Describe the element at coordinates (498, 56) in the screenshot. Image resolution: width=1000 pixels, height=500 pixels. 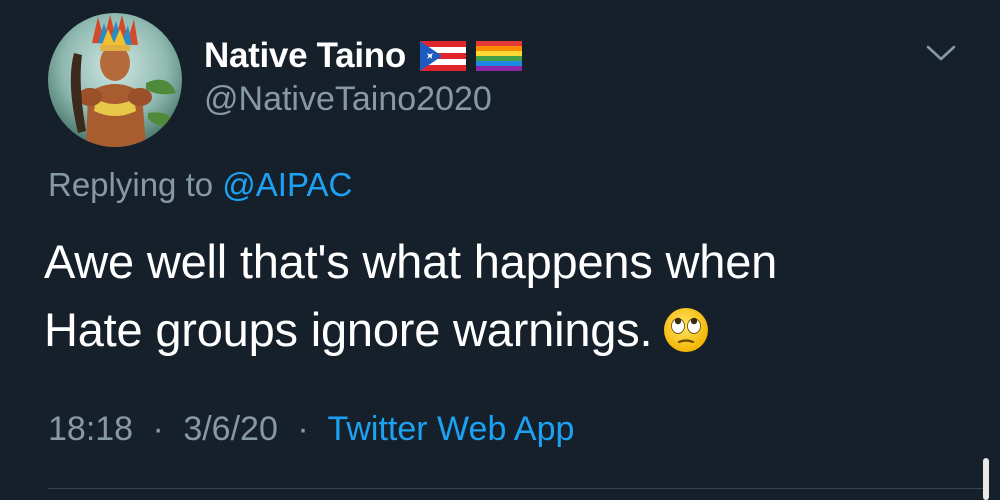
I see `rainbow-flag-icon` at that location.